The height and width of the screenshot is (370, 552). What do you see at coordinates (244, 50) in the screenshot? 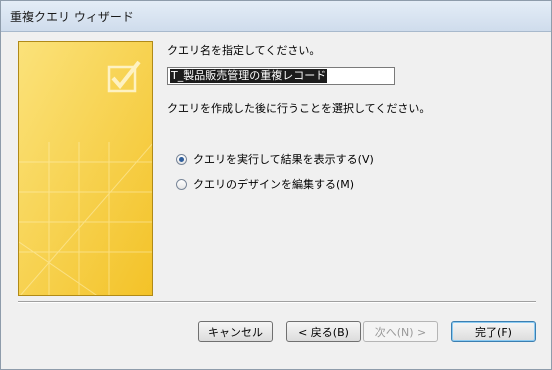
I see `query-name-label: クエリ名を指定してください。` at bounding box center [244, 50].